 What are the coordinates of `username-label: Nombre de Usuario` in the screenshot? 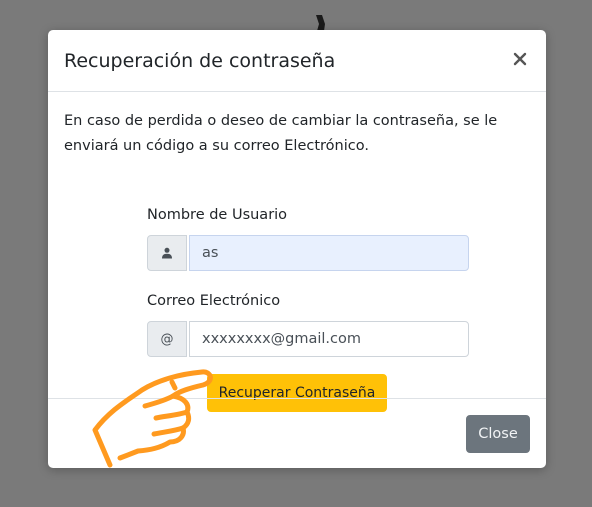 It's located at (217, 215).